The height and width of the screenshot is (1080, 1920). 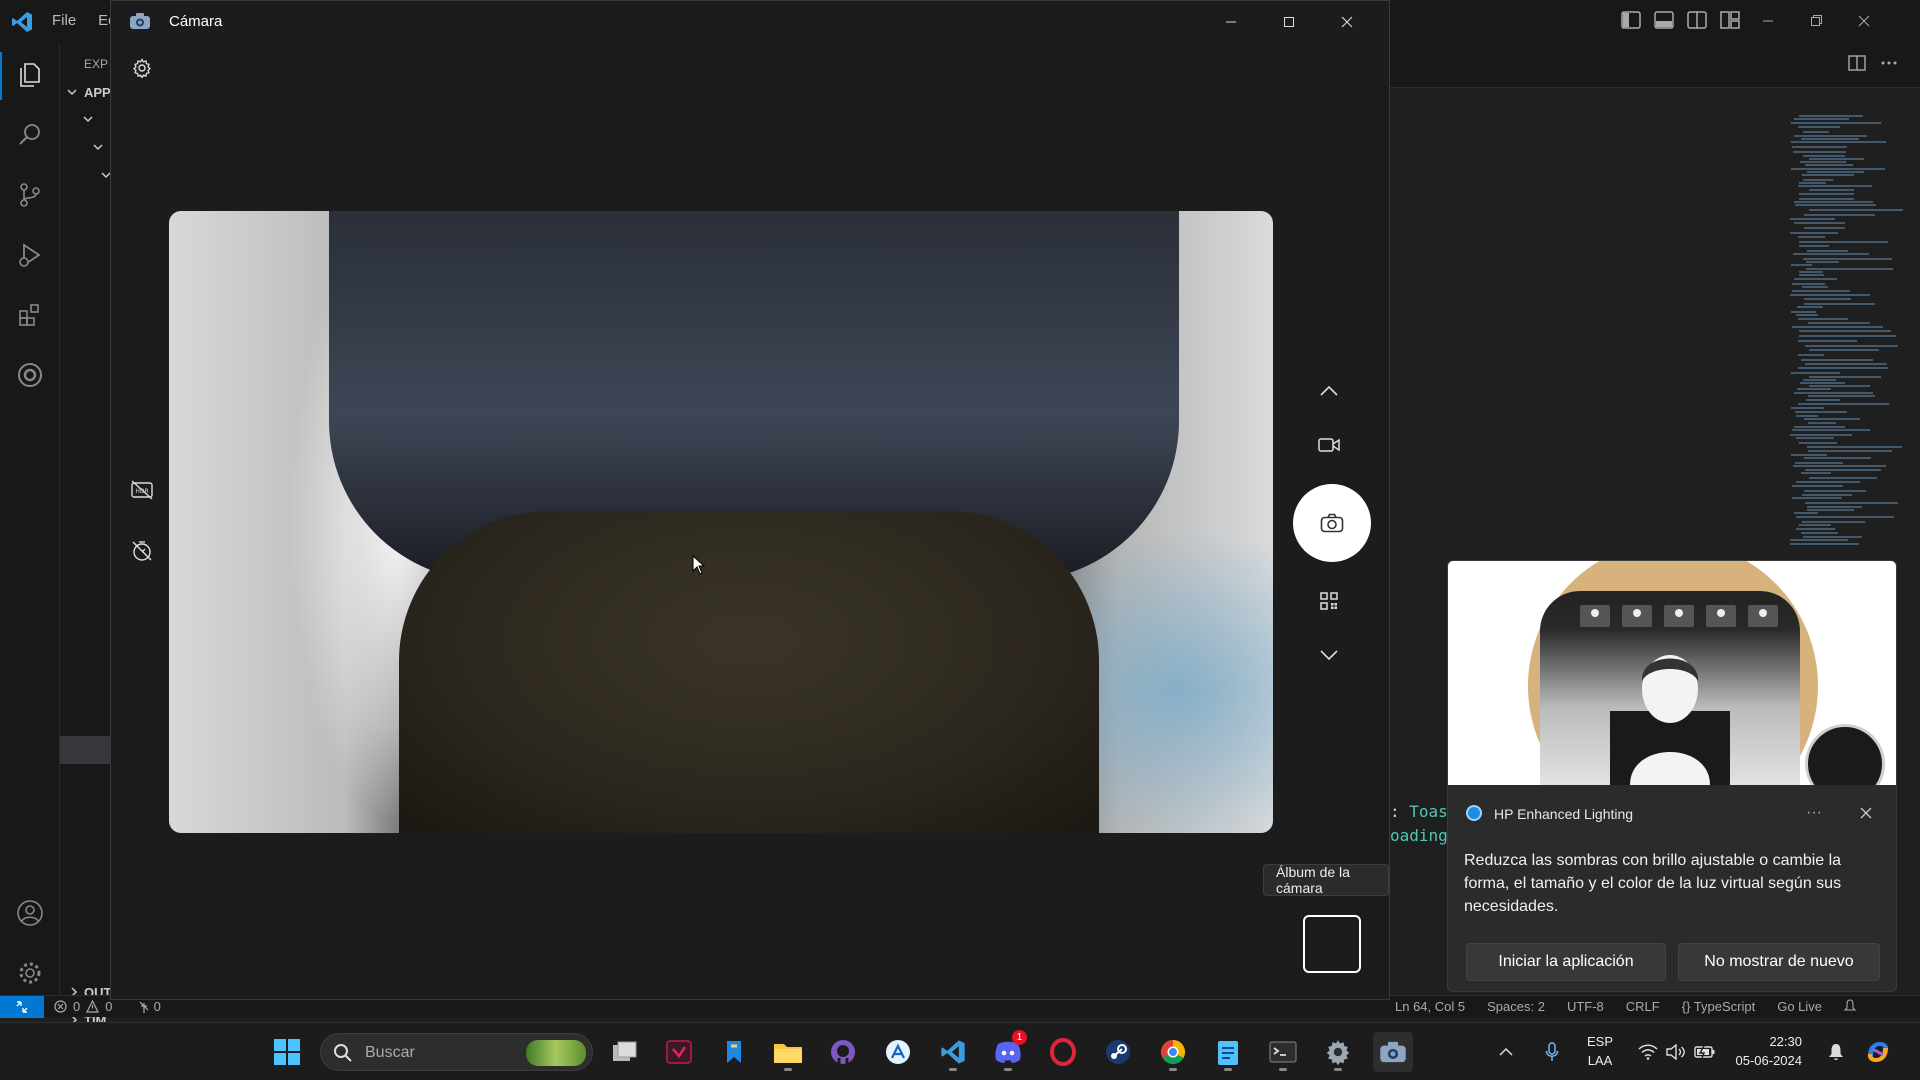 What do you see at coordinates (97, 92) in the screenshot?
I see `workspace-section: APP` at bounding box center [97, 92].